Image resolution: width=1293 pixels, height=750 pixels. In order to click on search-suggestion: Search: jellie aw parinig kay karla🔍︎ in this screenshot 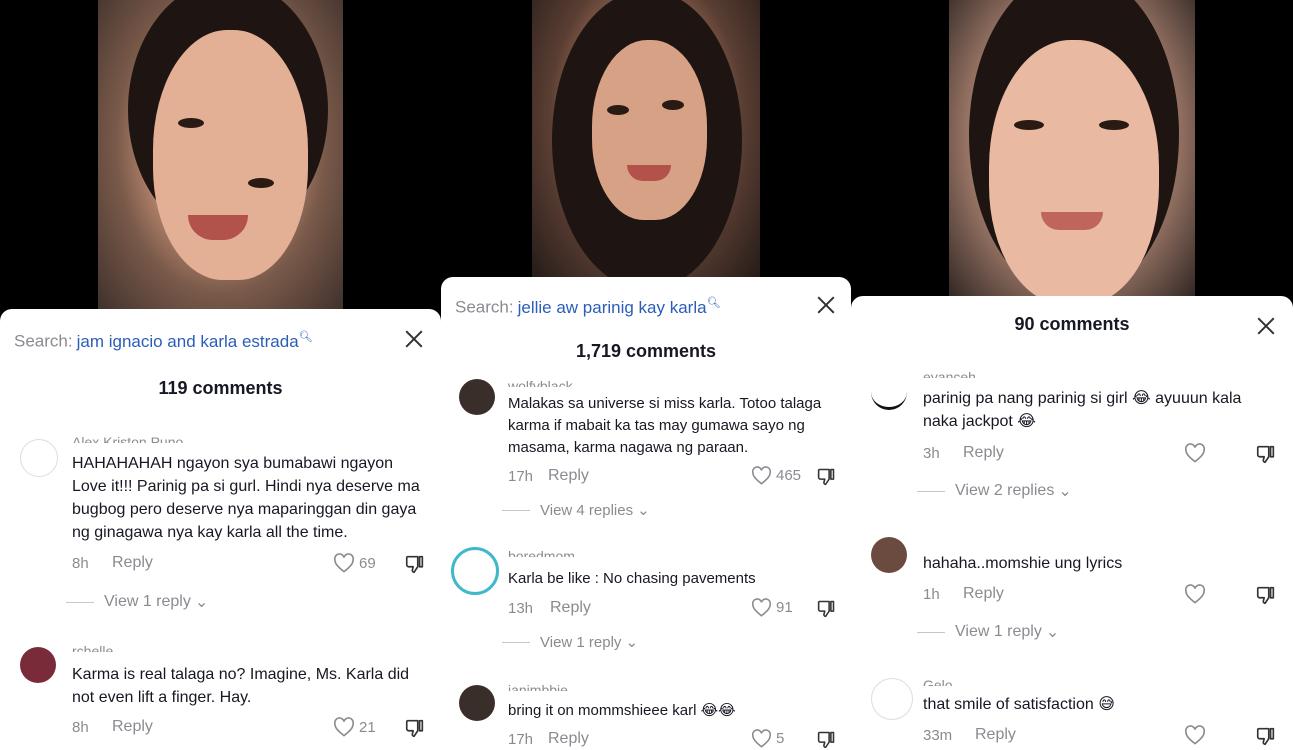, I will do `click(588, 307)`.